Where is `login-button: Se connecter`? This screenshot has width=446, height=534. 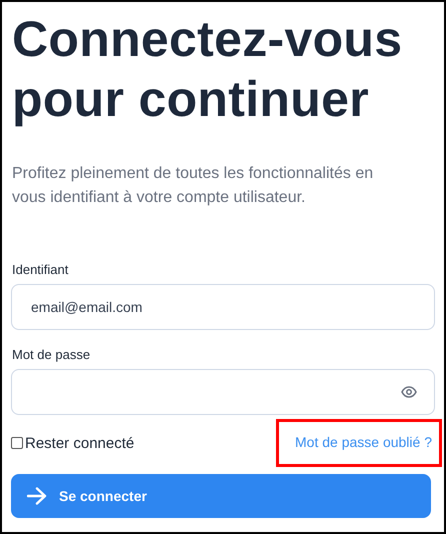
login-button: Se connecter is located at coordinates (221, 496).